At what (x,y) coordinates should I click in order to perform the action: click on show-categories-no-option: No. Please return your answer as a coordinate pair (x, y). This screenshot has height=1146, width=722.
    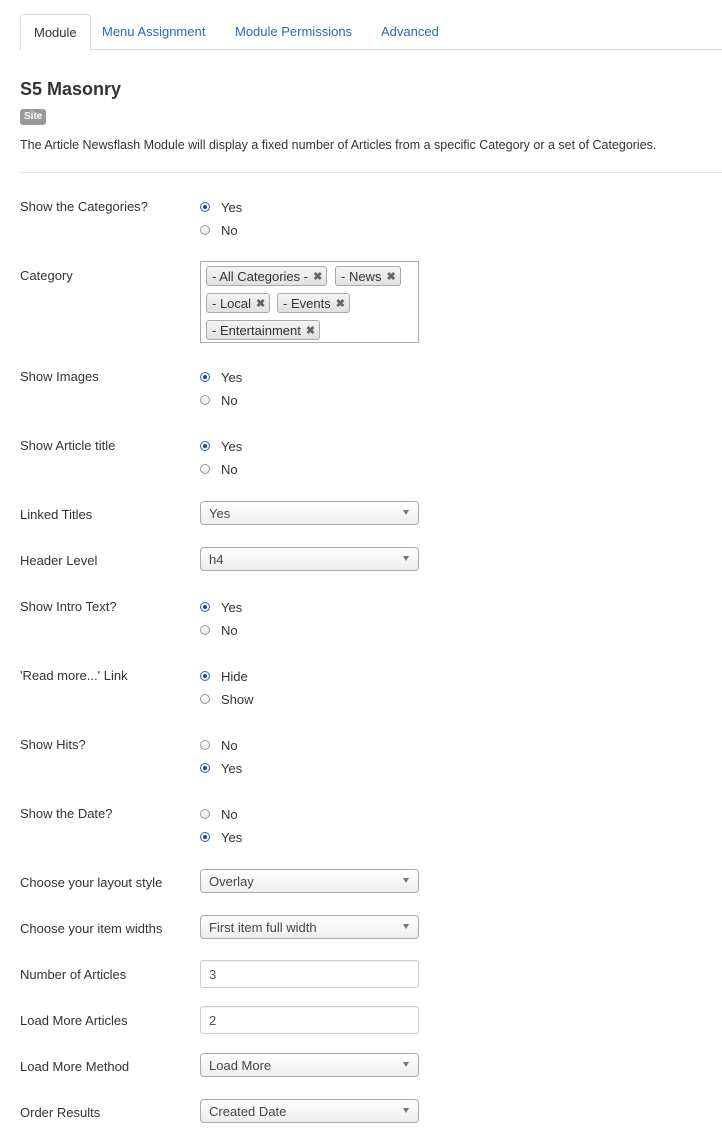
    Looking at the image, I should click on (219, 230).